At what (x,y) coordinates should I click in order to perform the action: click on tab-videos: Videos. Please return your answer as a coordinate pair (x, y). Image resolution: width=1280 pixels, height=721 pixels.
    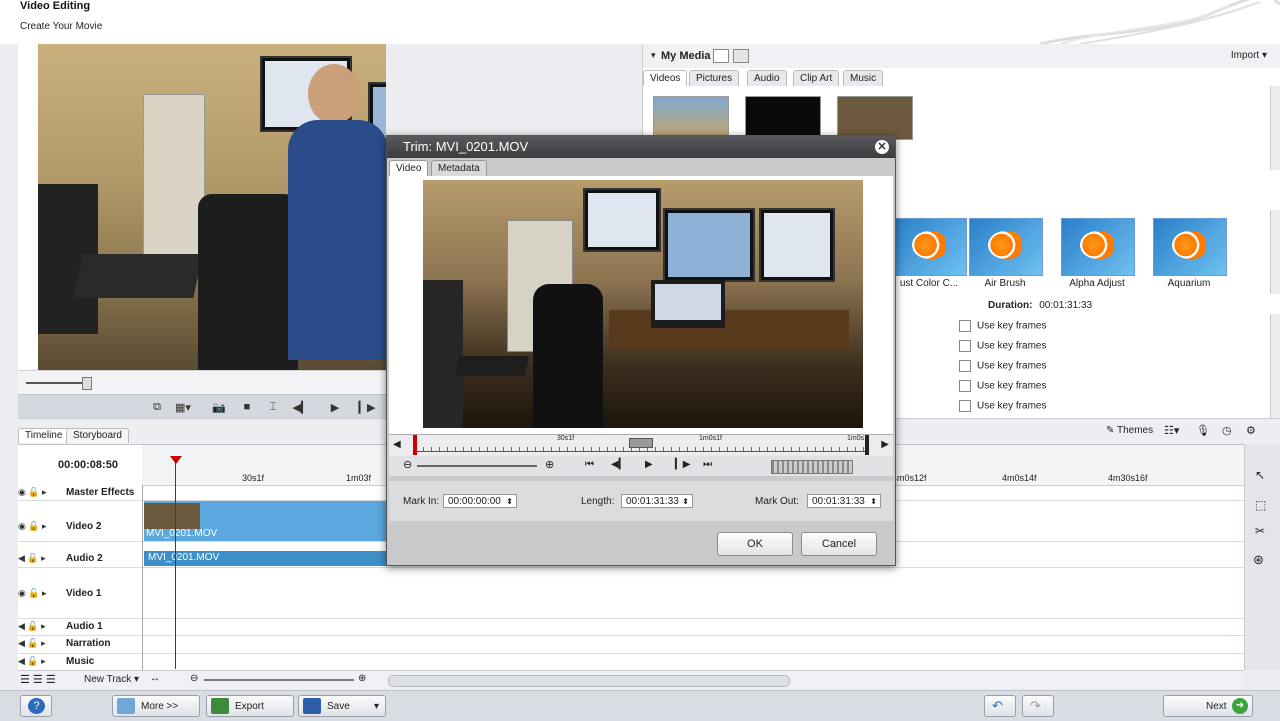
    Looking at the image, I should click on (665, 78).